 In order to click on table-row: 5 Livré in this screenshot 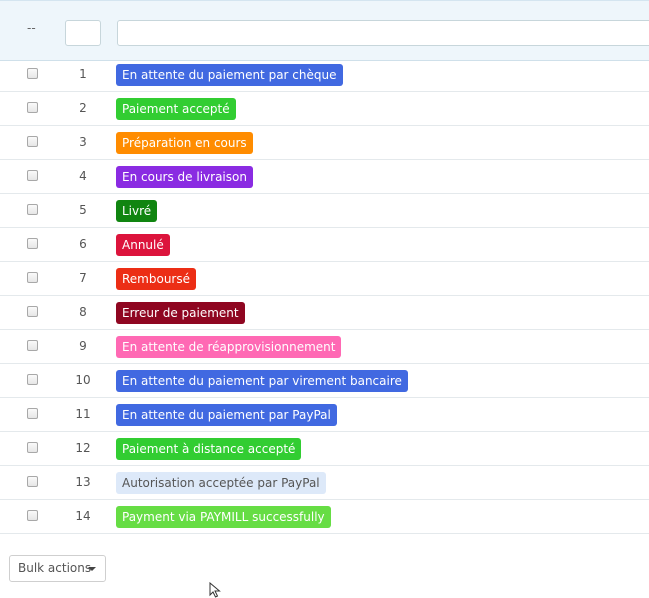, I will do `click(324, 211)`.